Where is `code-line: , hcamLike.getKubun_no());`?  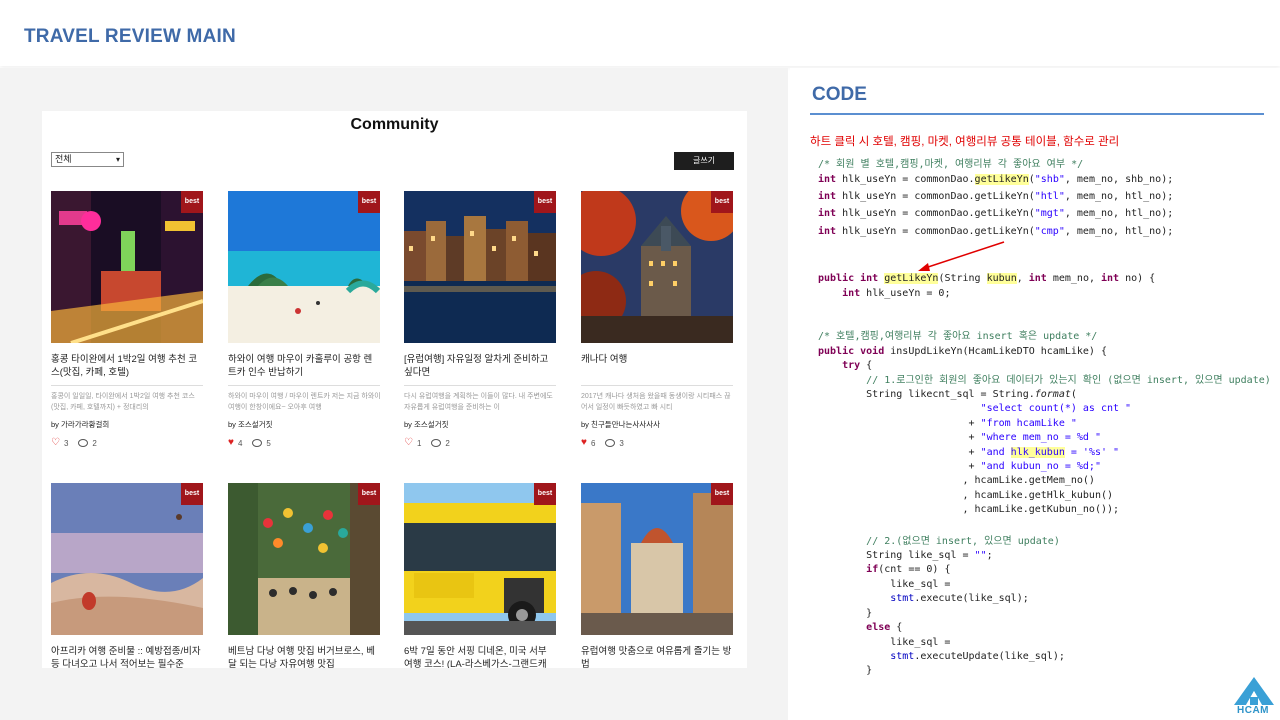 code-line: , hcamLike.getKubun_no()); is located at coordinates (969, 509).